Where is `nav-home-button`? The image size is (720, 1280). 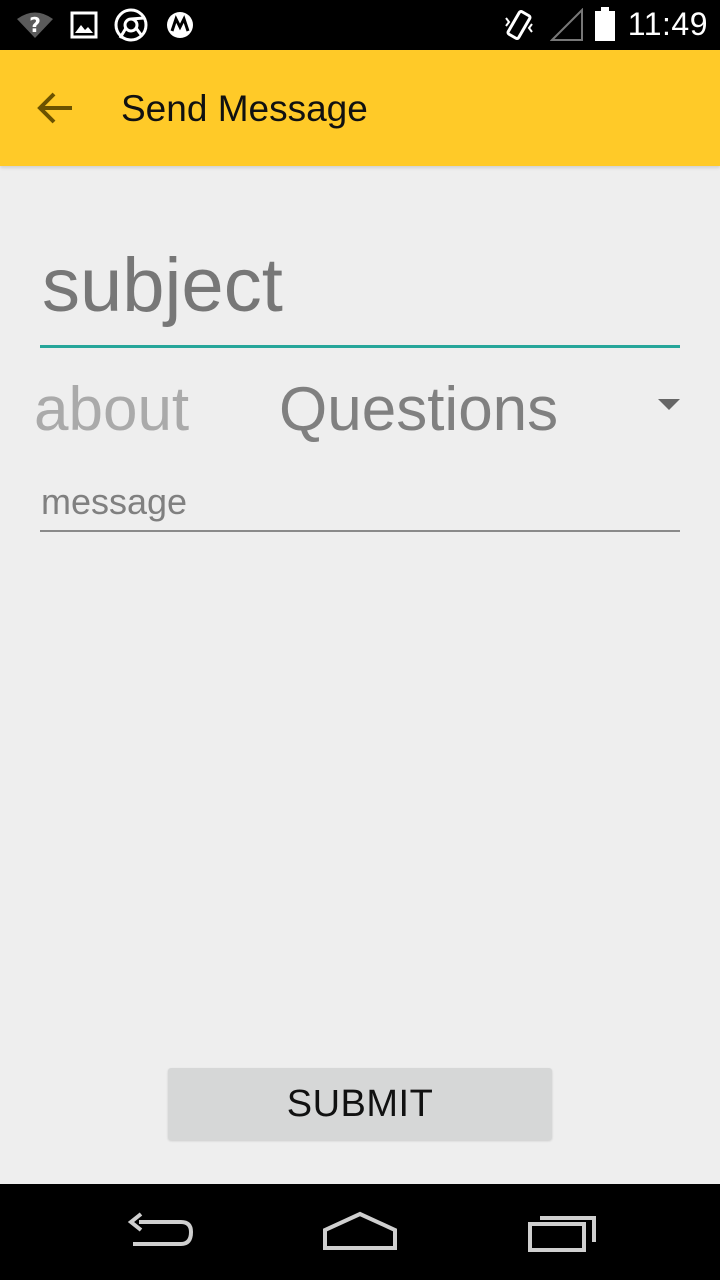
nav-home-button is located at coordinates (360, 1232).